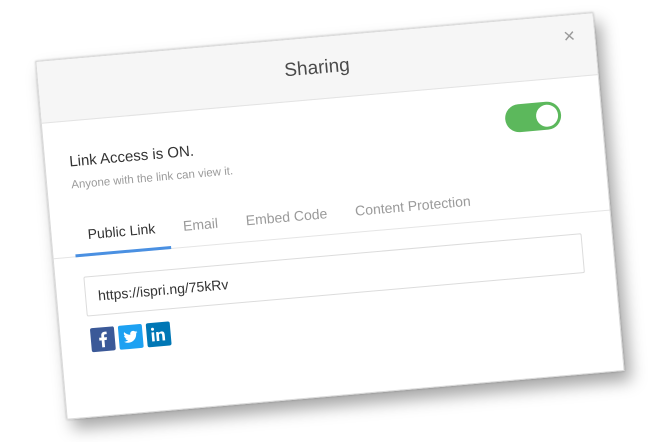  Describe the element at coordinates (286, 216) in the screenshot. I see `tab-embed-code: Embed Code` at that location.